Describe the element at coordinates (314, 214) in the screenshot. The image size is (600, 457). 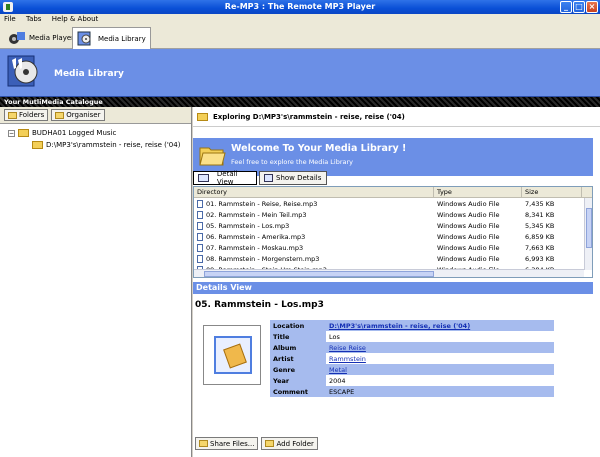
I see `row-directory: 02. Rammstein - Mein Teil.mp3` at that location.